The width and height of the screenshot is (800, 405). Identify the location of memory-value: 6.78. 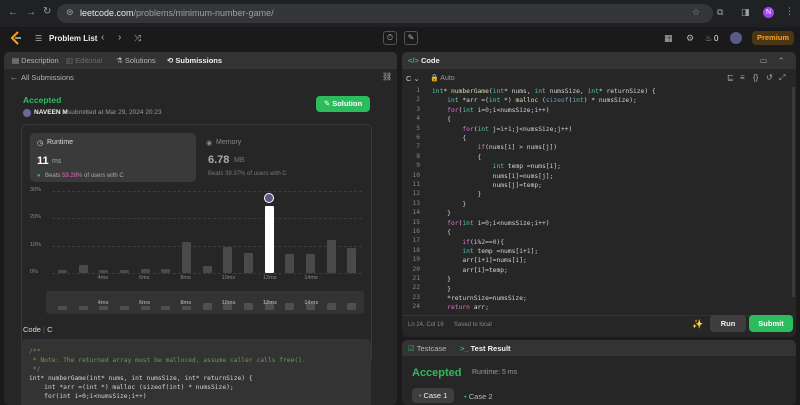
(219, 160).